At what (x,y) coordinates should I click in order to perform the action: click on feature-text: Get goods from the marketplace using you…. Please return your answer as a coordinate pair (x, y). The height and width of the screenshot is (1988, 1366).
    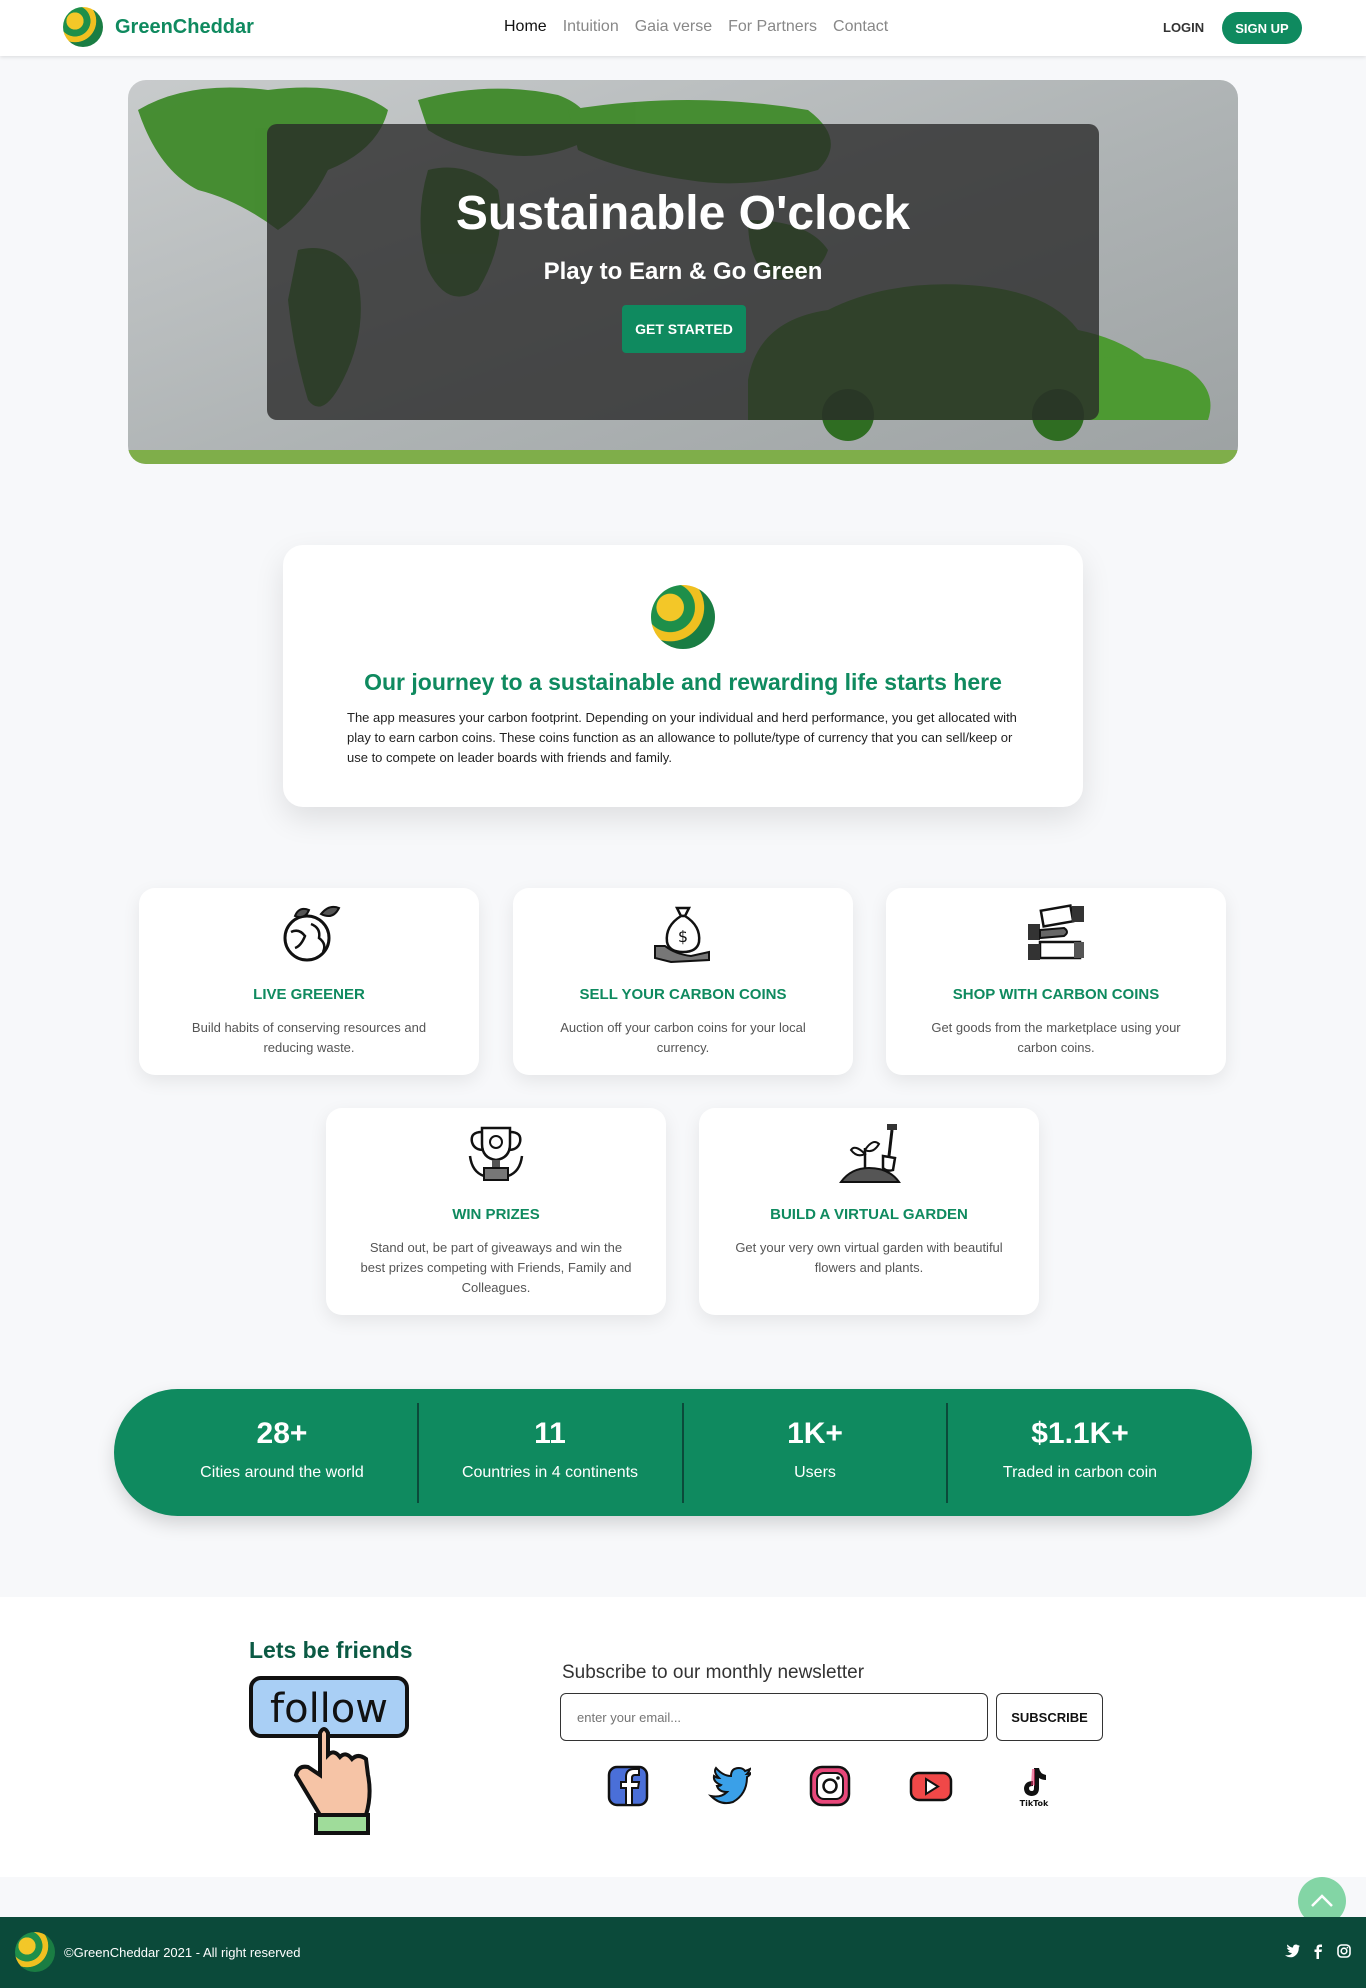
    Looking at the image, I should click on (1056, 1037).